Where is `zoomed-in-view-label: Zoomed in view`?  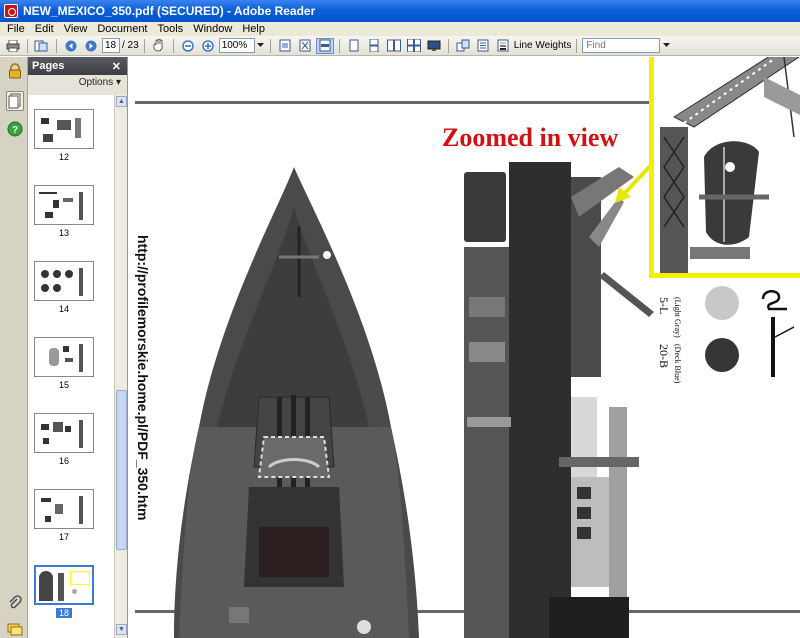 zoomed-in-view-label: Zoomed in view is located at coordinates (530, 137).